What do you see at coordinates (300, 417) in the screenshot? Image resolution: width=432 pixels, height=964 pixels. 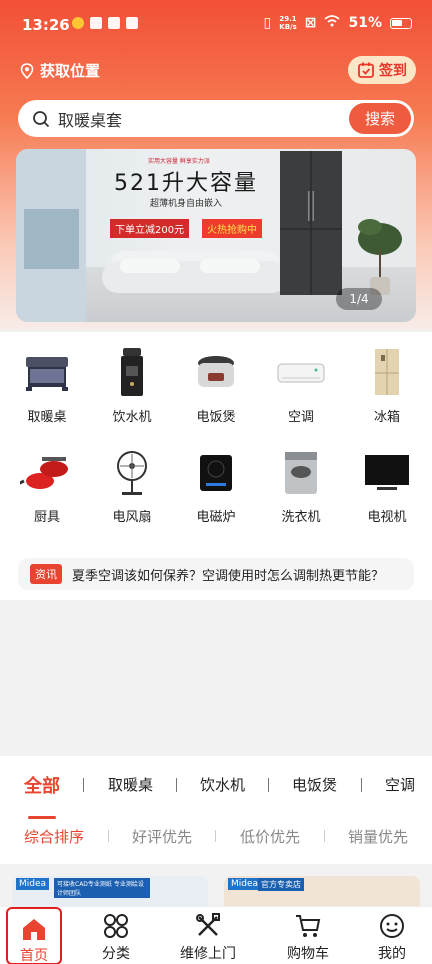 I see `category-label: 空调` at bounding box center [300, 417].